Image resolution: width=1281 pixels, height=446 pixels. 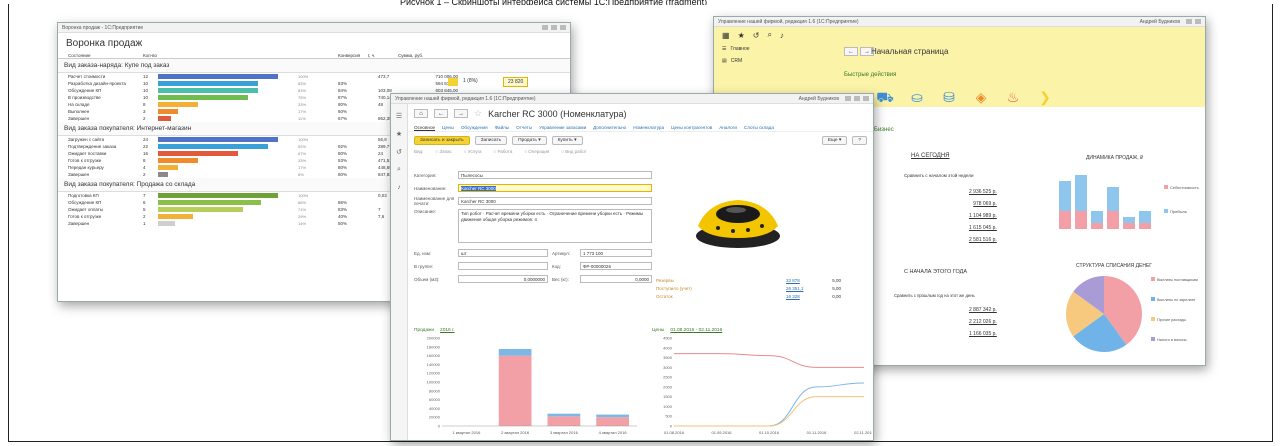 What do you see at coordinates (524, 127) in the screenshot?
I see `tab-4: Отчеты` at bounding box center [524, 127].